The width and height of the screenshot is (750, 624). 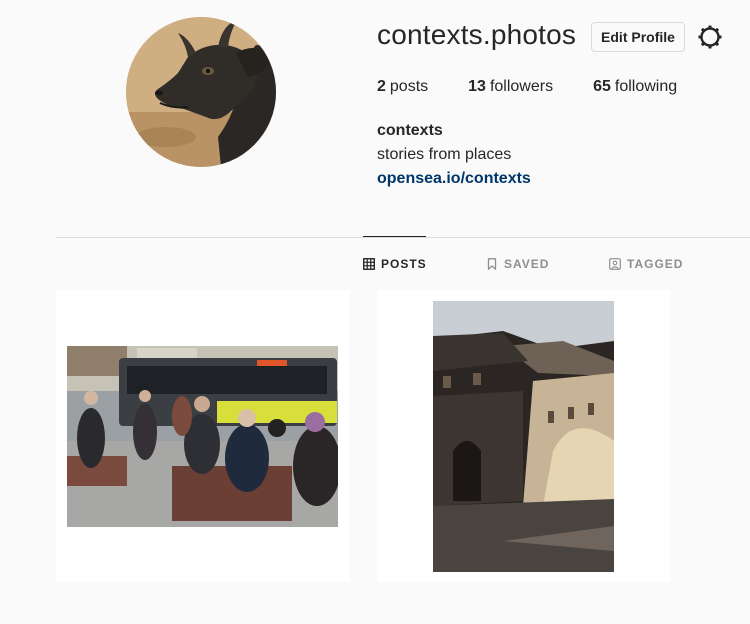 I want to click on tab-tagged: TAGGED, so click(x=646, y=264).